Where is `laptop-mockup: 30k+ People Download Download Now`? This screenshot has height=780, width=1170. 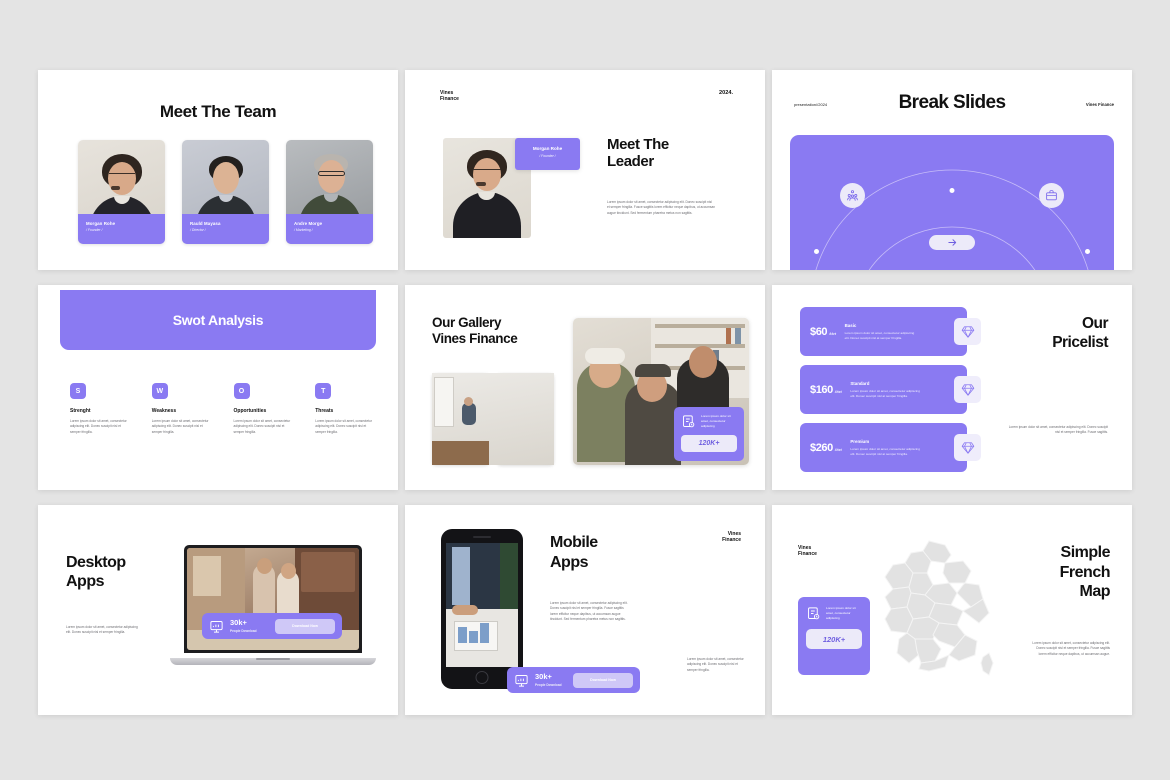 laptop-mockup: 30k+ People Download Download Now is located at coordinates (273, 605).